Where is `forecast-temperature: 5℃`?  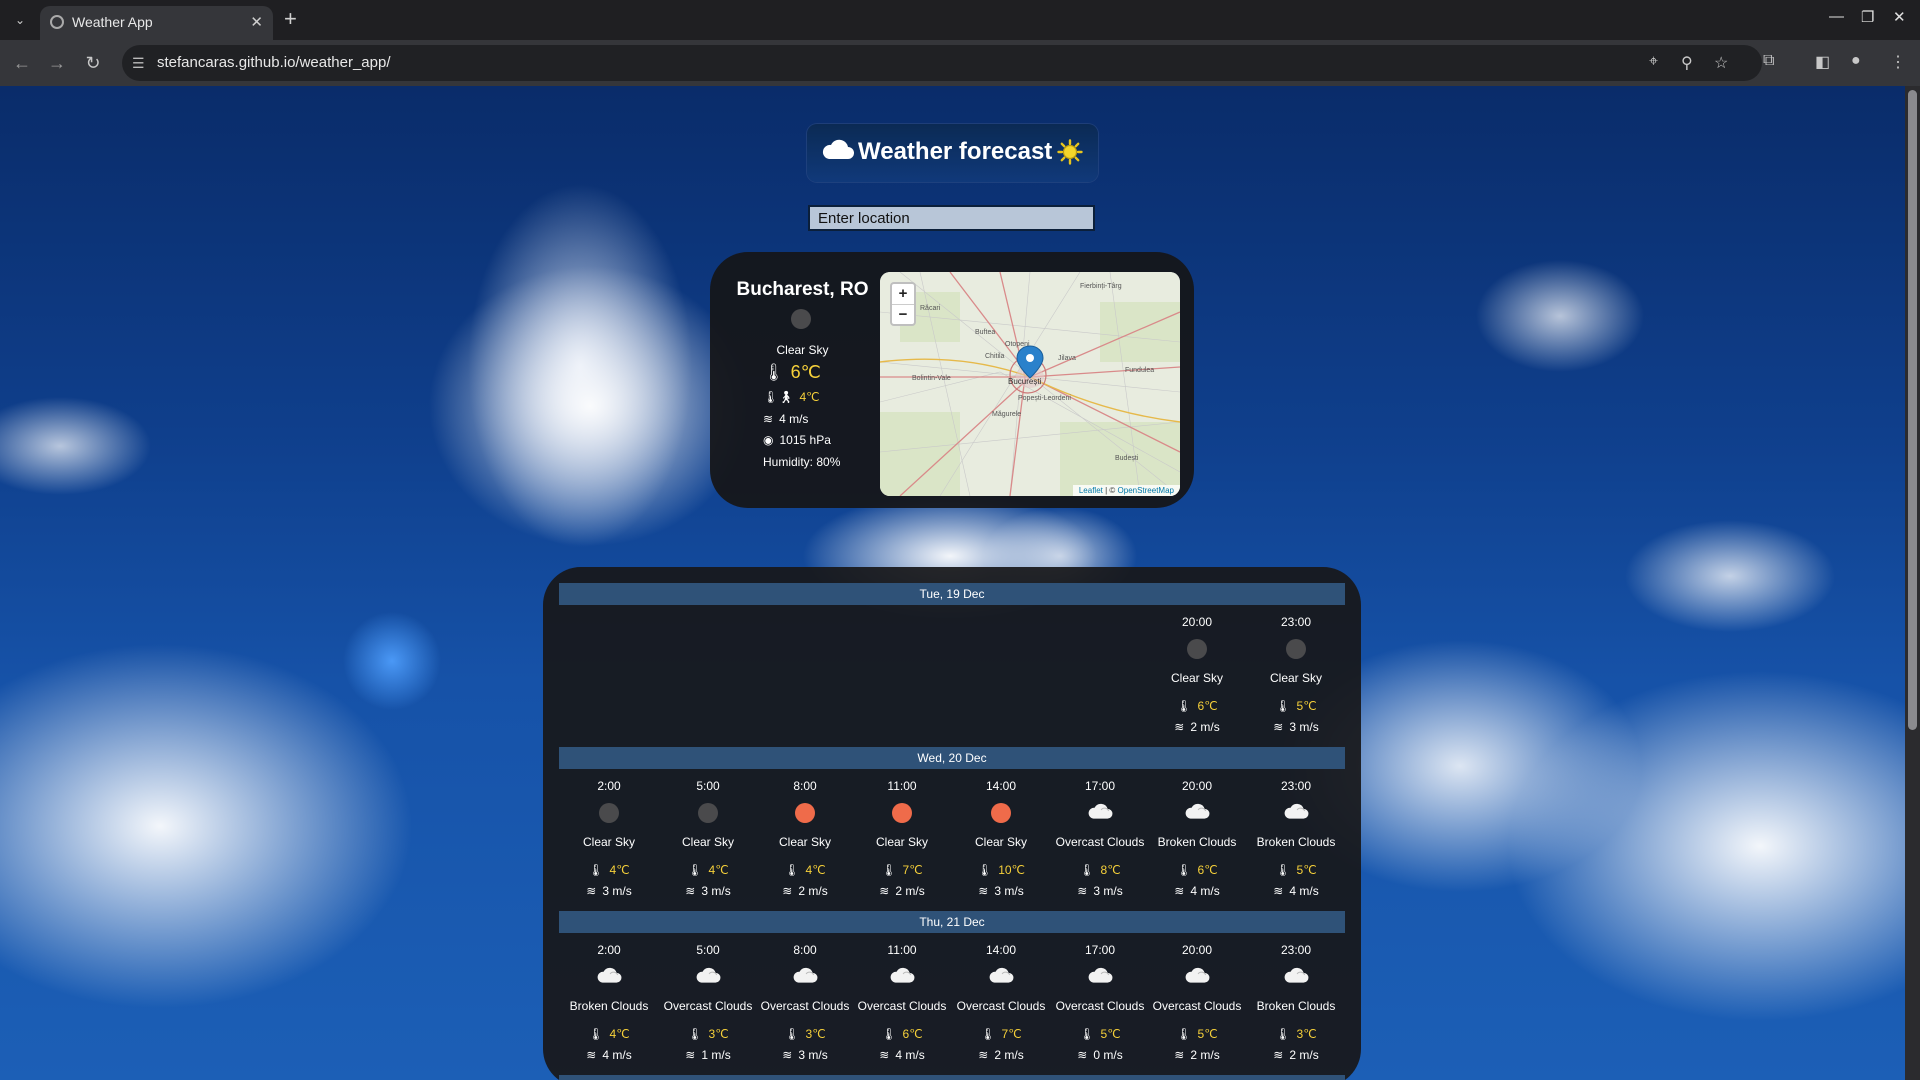
forecast-temperature: 5℃ is located at coordinates (1306, 870).